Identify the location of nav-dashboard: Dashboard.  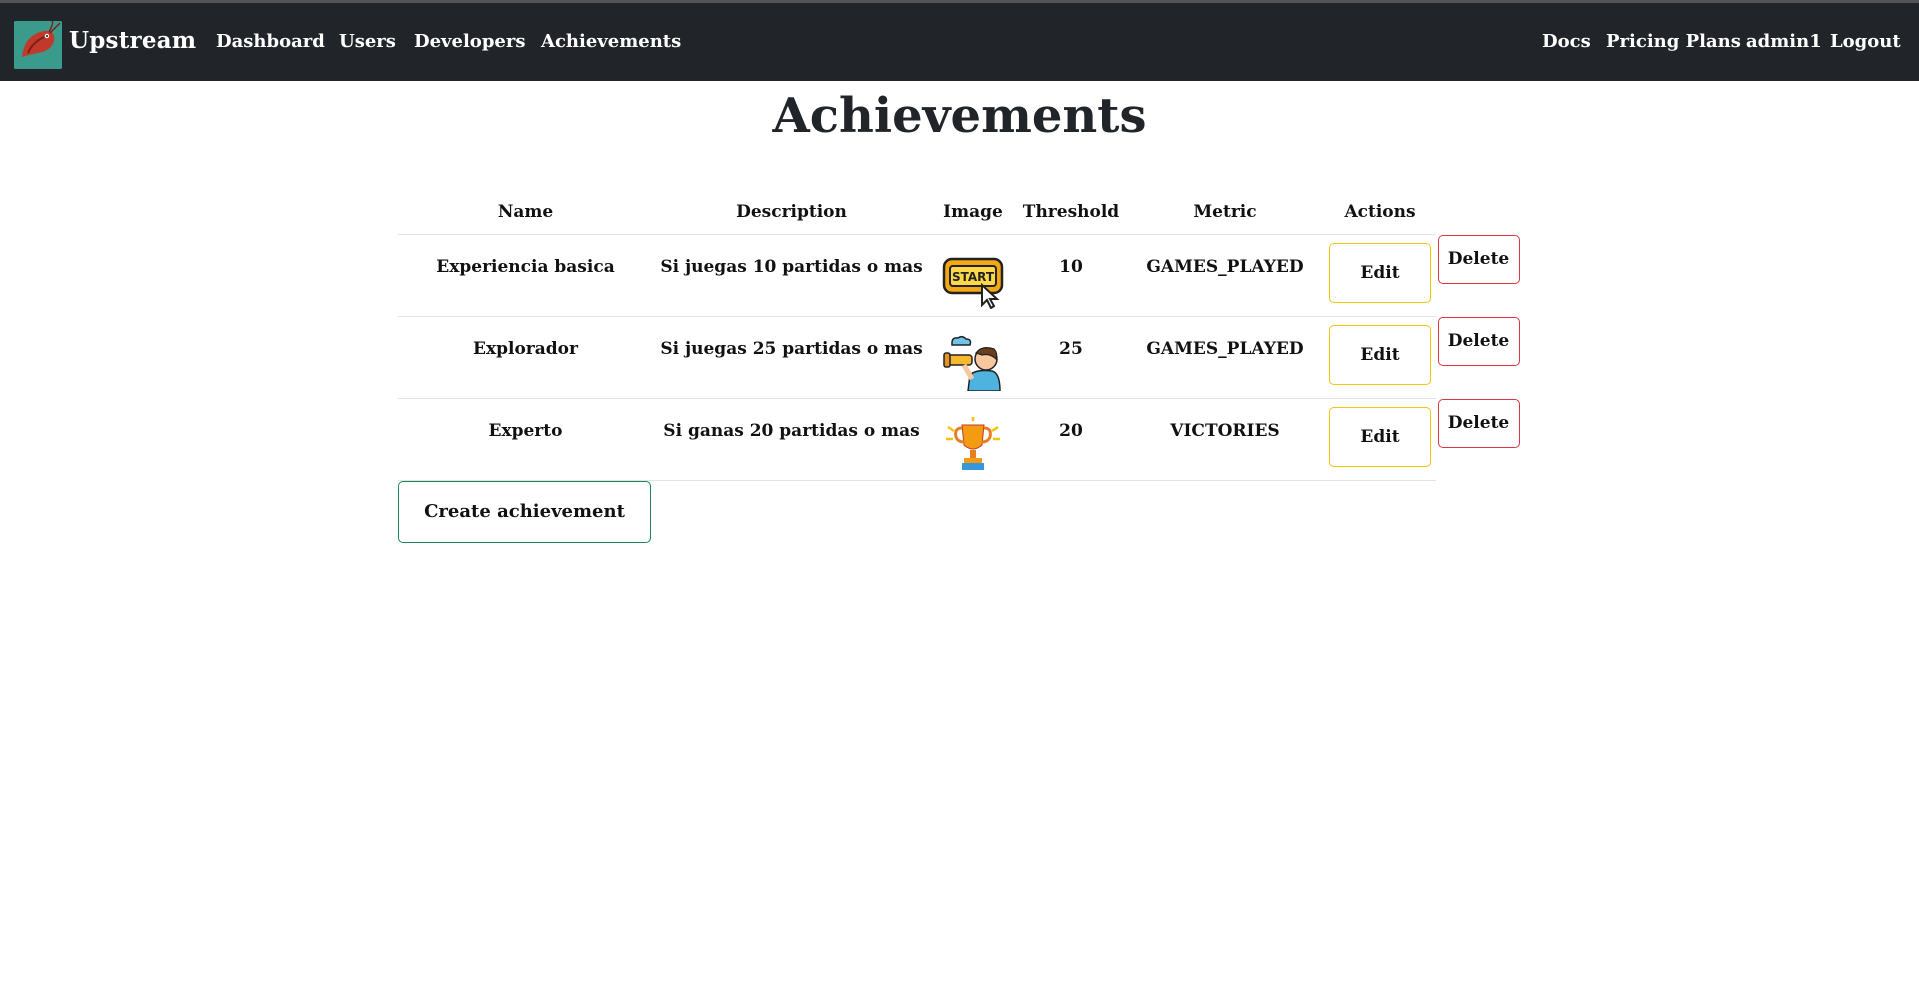
(270, 41).